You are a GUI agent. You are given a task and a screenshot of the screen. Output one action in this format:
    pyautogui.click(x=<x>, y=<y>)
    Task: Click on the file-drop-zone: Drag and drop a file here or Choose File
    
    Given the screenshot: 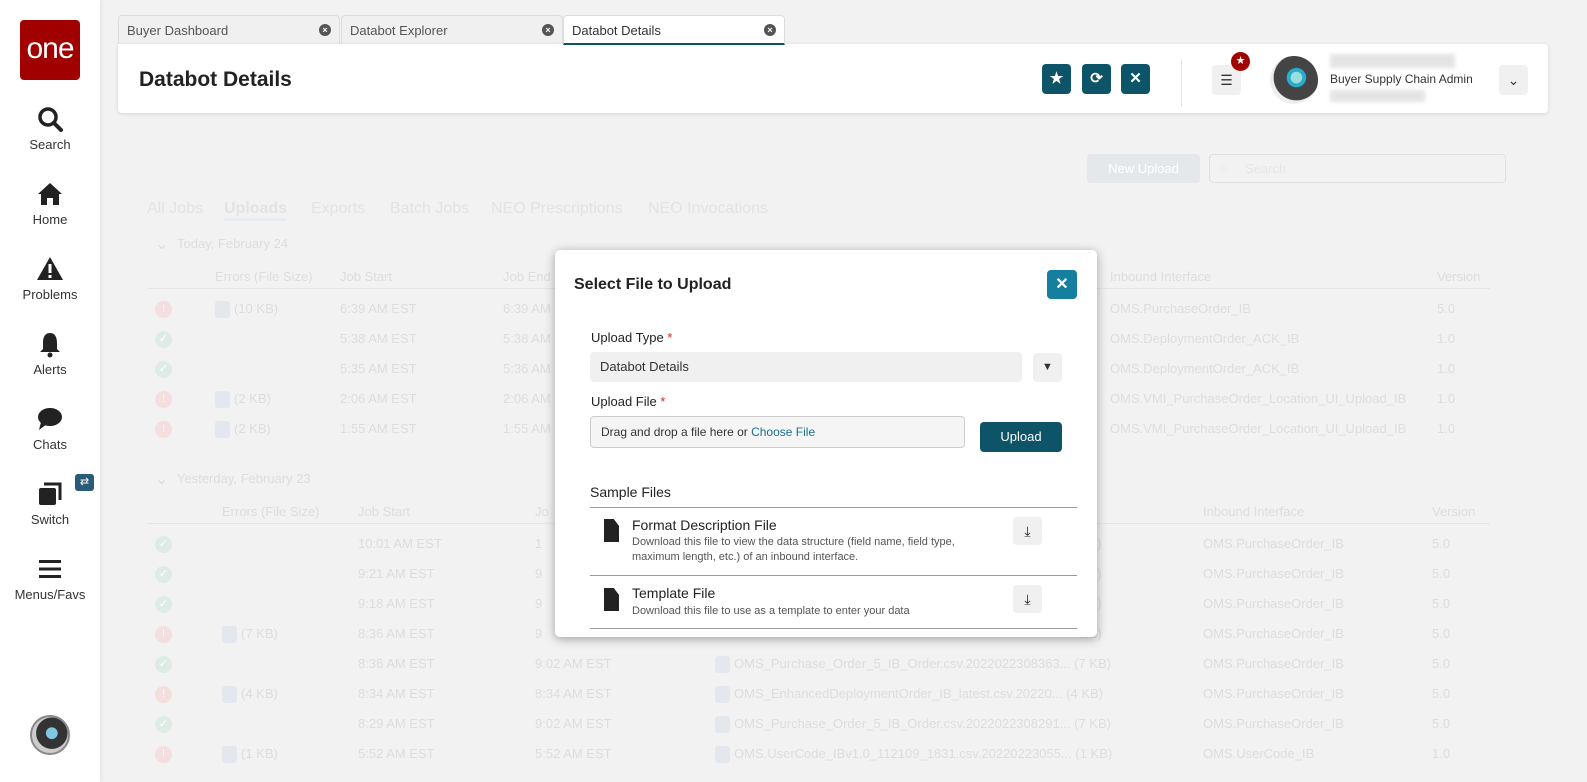 What is the action you would take?
    pyautogui.click(x=777, y=432)
    